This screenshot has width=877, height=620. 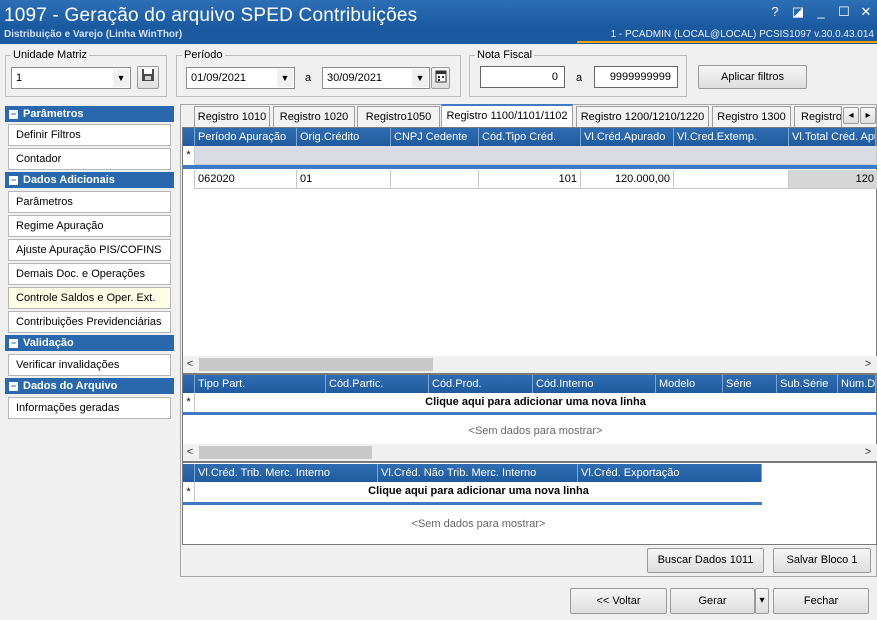 What do you see at coordinates (833, 179) in the screenshot?
I see `grid1-cell-vl-total: 120` at bounding box center [833, 179].